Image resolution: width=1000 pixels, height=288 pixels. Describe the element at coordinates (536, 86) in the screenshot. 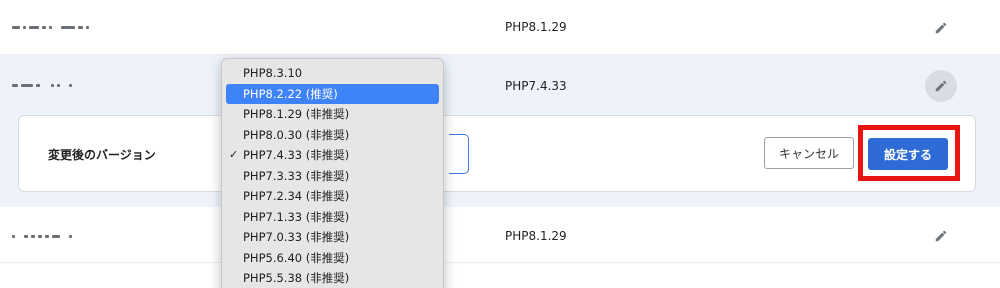

I see `current-php-version: PHP7.4.33` at that location.